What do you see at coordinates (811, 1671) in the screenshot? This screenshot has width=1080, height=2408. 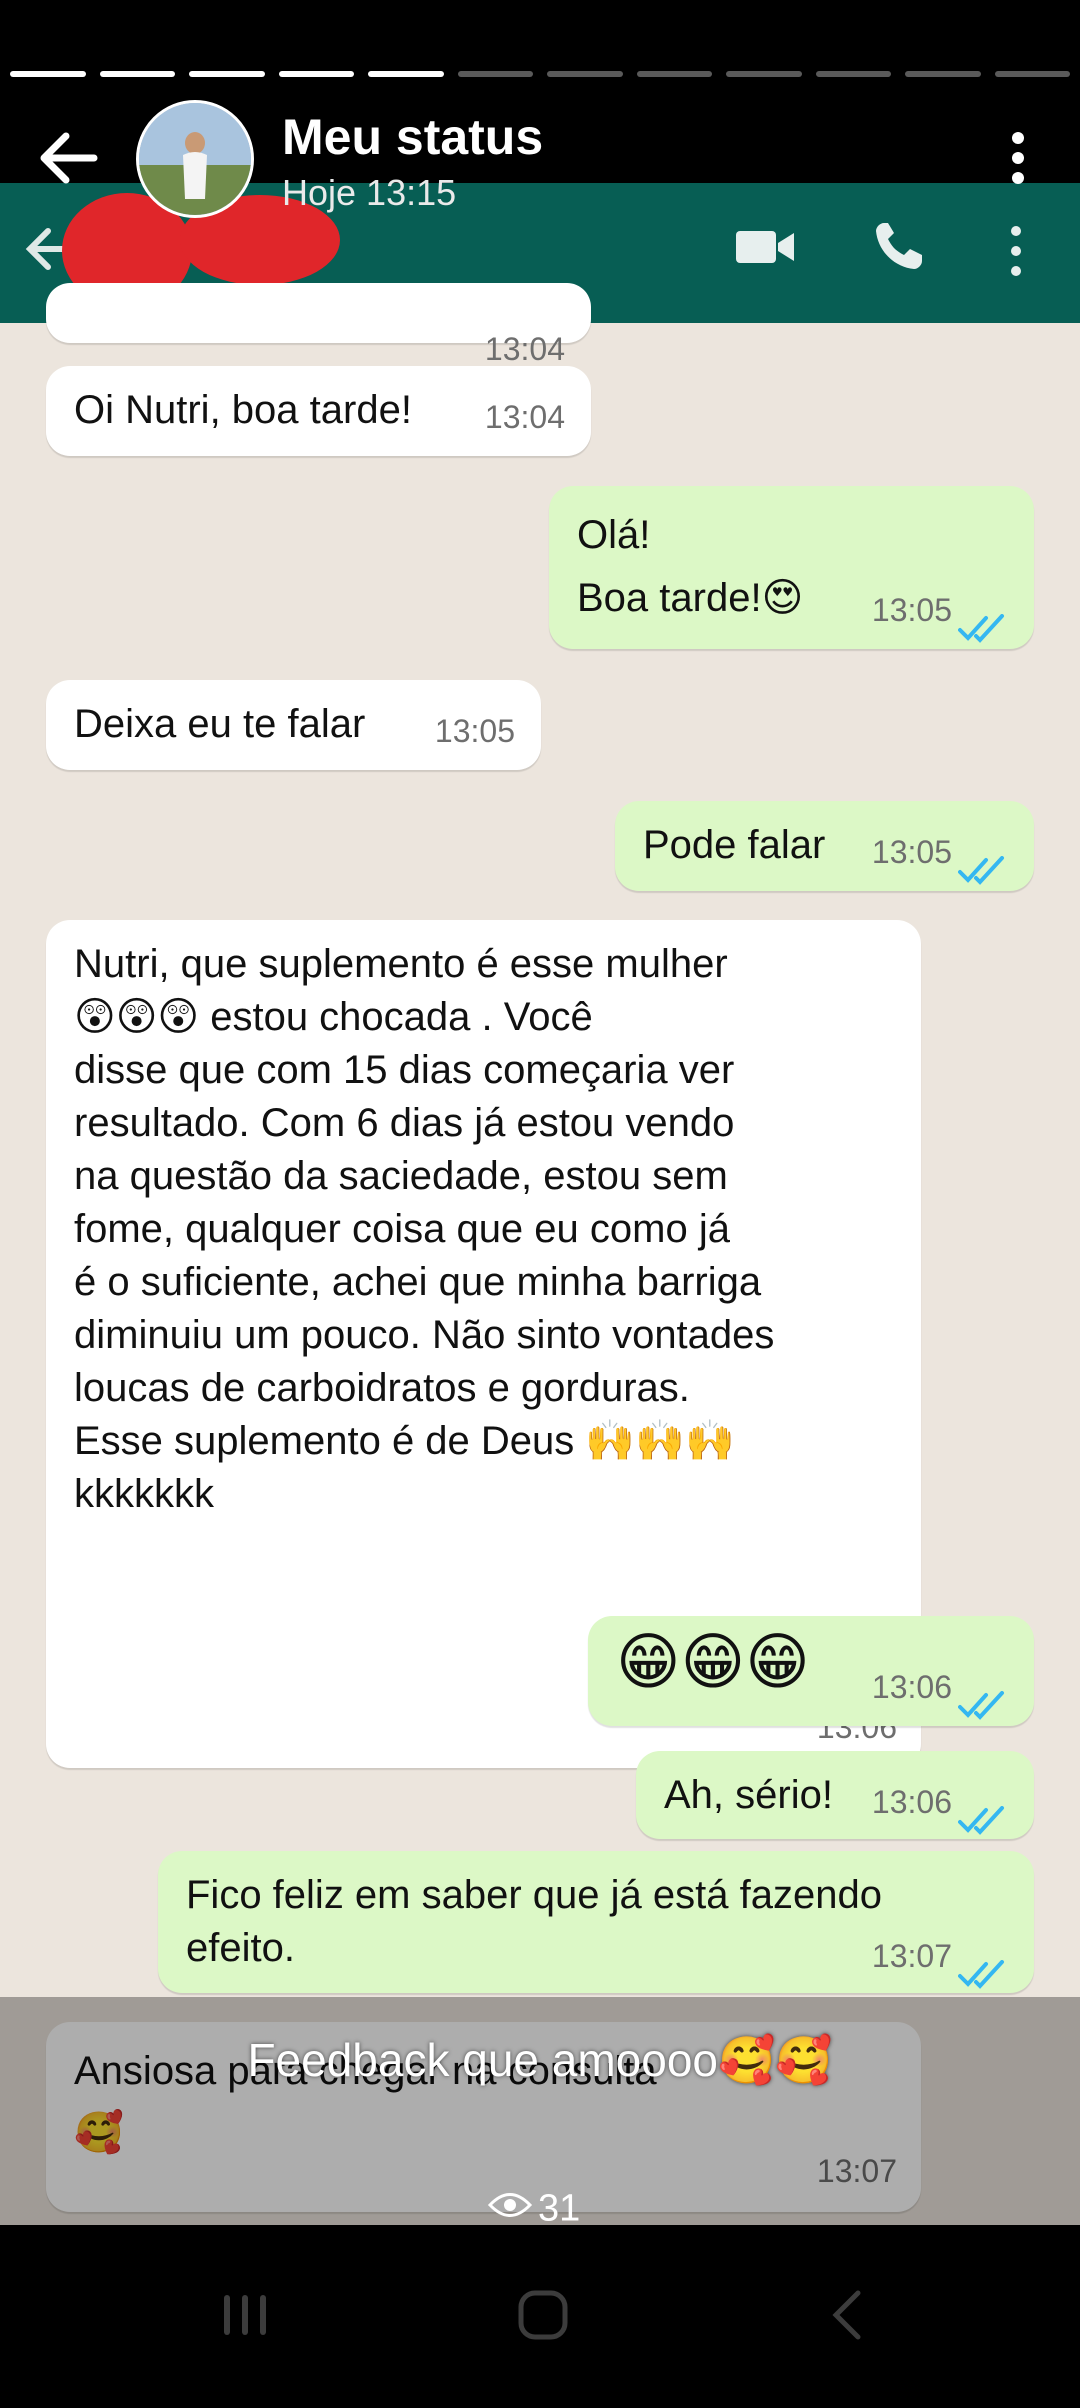 I see `message-bubble: 😁😁😁 13:06` at bounding box center [811, 1671].